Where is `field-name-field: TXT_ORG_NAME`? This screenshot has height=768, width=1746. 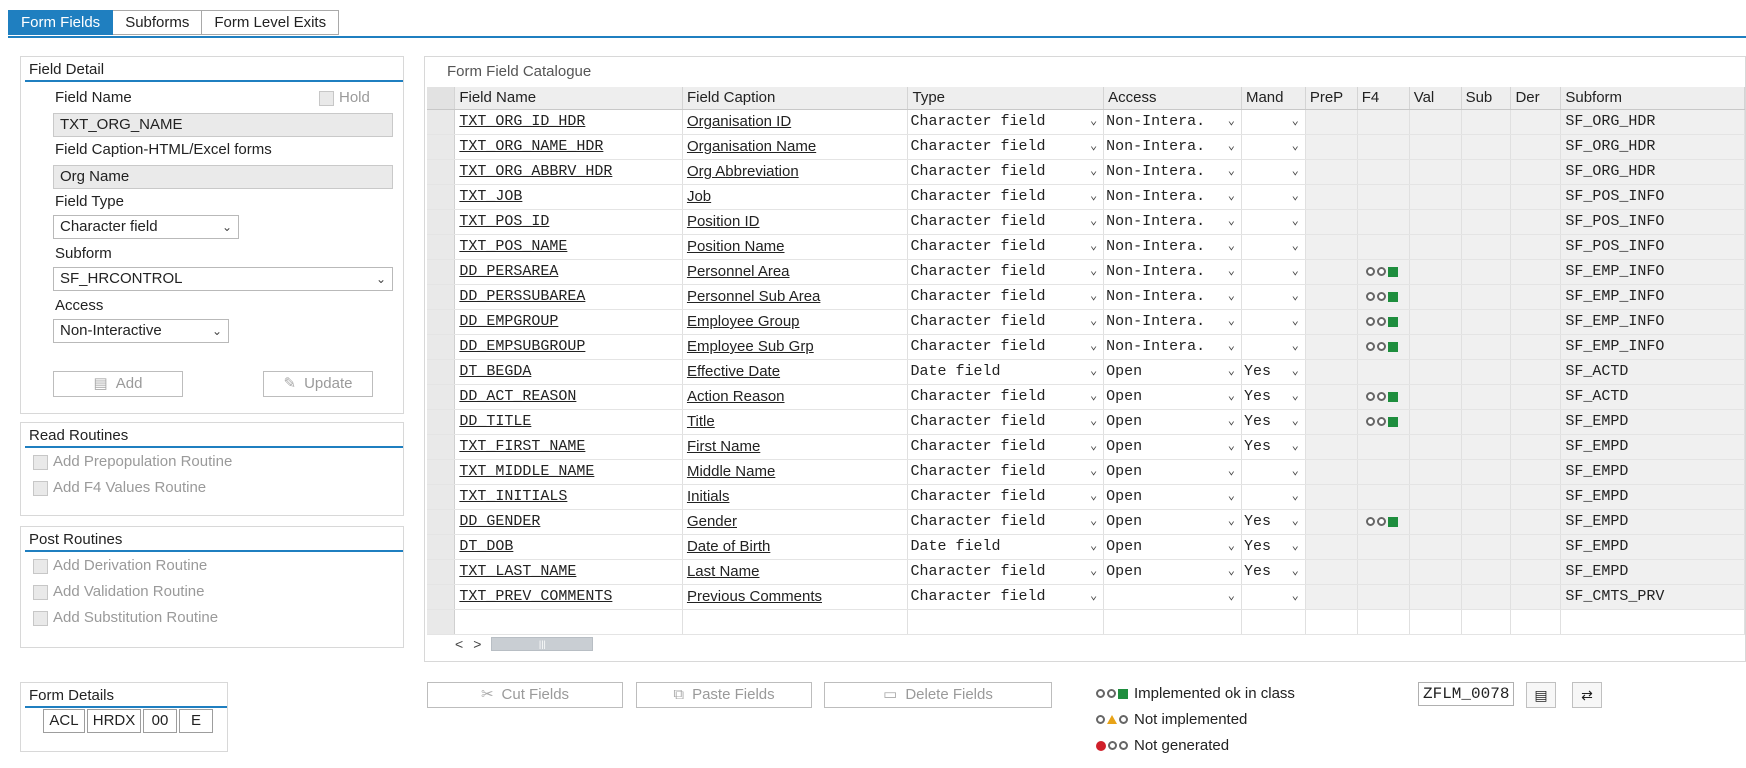
field-name-field: TXT_ORG_NAME is located at coordinates (223, 125).